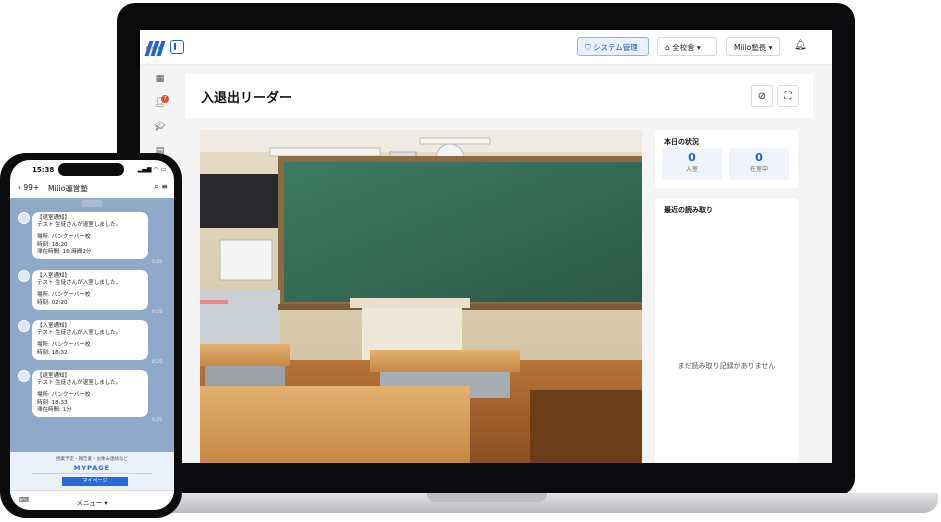  I want to click on mypage-caption: 授業予定・報告書・お休み連絡など, so click(92, 459).